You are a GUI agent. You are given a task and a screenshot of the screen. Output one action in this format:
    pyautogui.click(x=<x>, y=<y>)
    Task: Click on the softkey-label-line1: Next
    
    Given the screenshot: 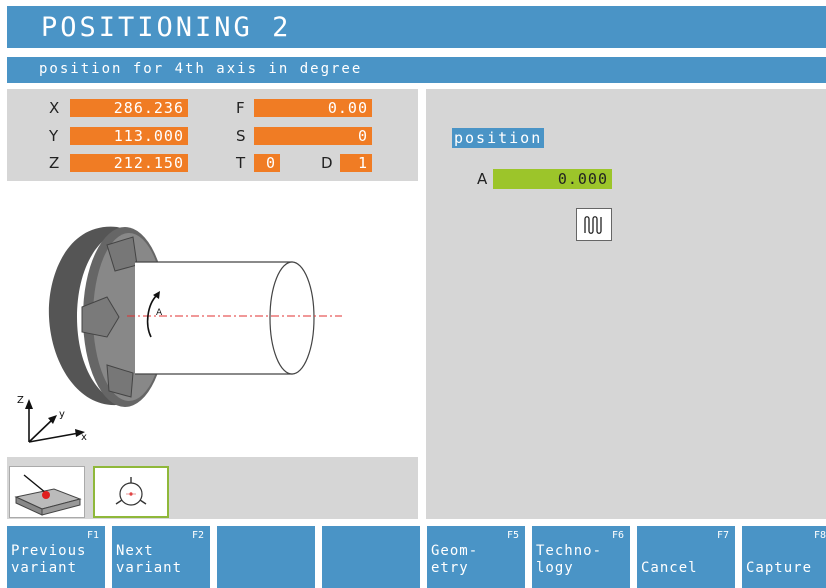 What is the action you would take?
    pyautogui.click(x=135, y=551)
    